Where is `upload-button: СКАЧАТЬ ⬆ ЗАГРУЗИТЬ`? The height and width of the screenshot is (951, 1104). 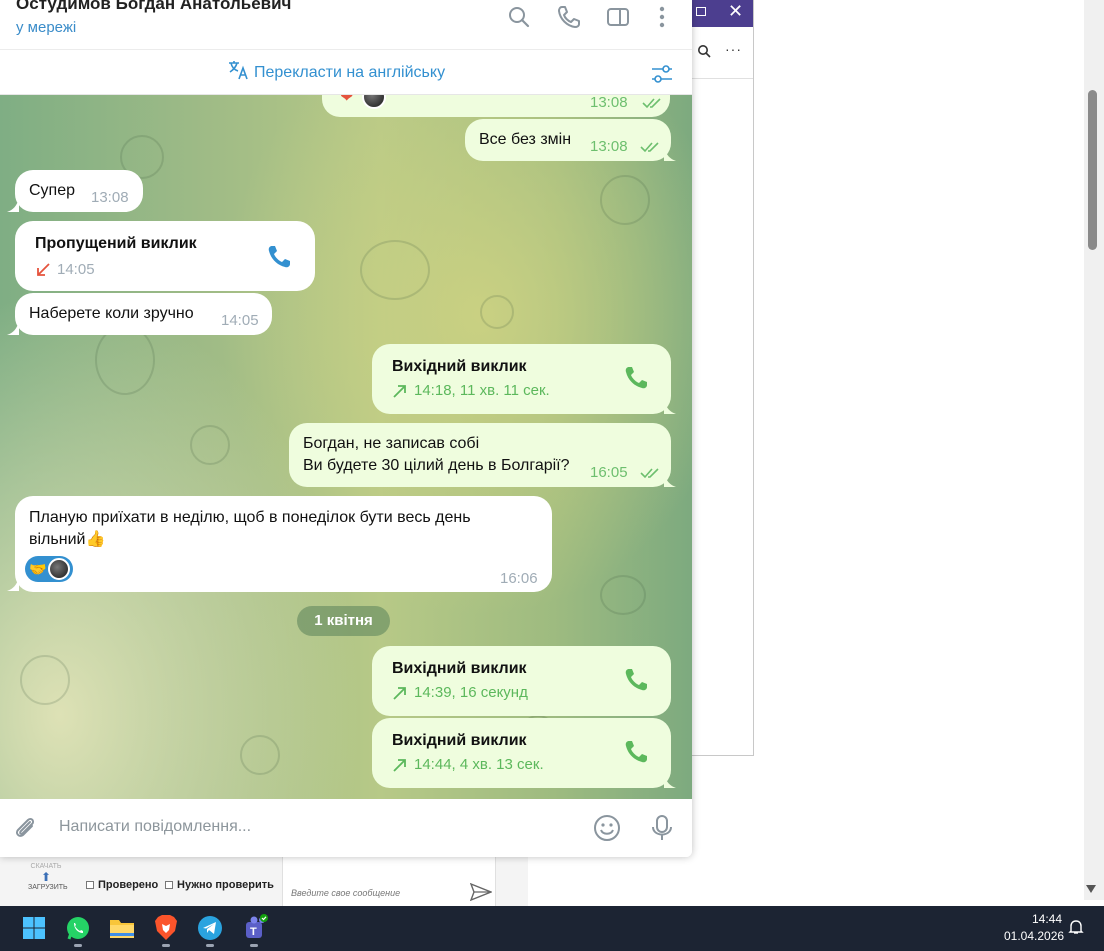
upload-button: СКАЧАТЬ ⬆ ЗАГРУЗИТЬ is located at coordinates (48, 877).